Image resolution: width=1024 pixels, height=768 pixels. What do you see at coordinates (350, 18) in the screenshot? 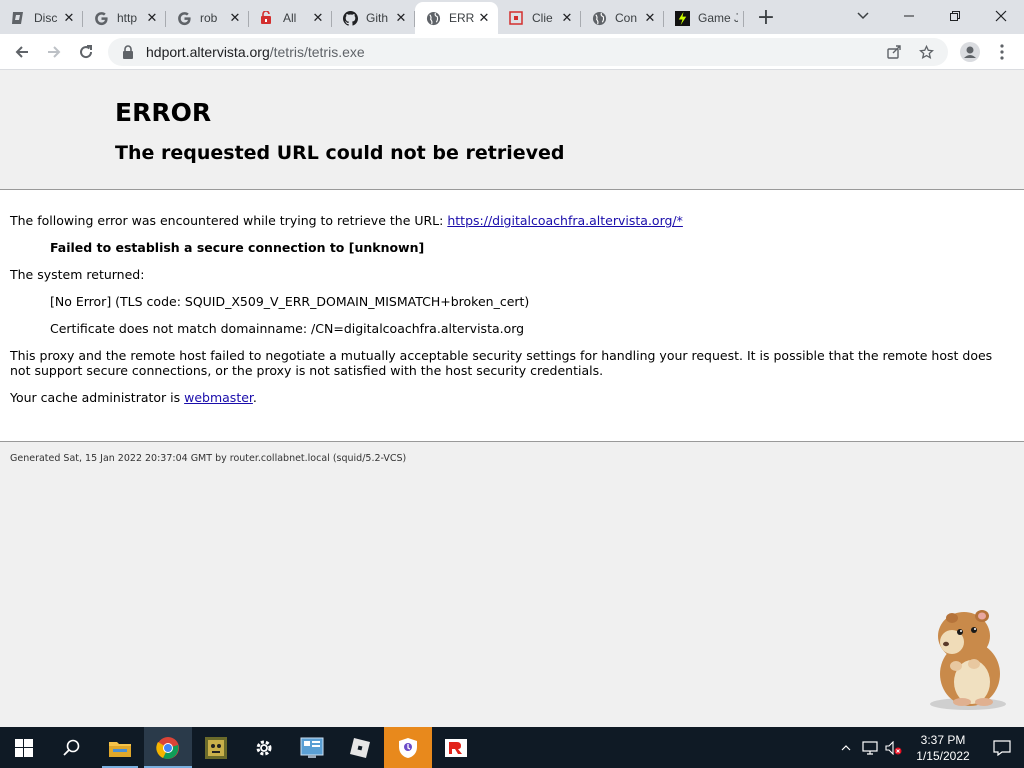
I see `github-icon` at bounding box center [350, 18].